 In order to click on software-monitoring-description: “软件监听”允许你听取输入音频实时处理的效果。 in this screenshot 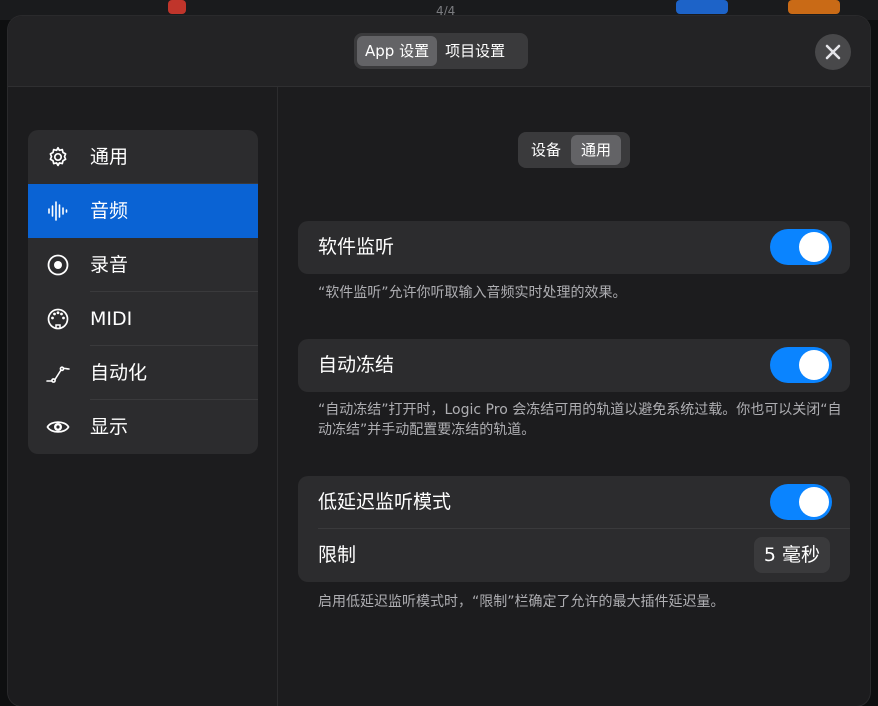, I will do `click(472, 293)`.